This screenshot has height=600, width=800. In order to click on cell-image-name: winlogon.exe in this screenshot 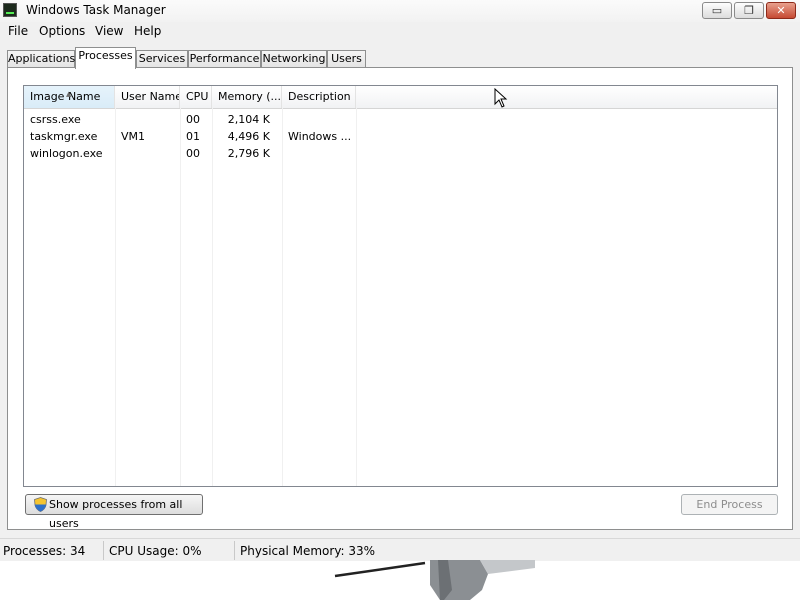, I will do `click(66, 153)`.